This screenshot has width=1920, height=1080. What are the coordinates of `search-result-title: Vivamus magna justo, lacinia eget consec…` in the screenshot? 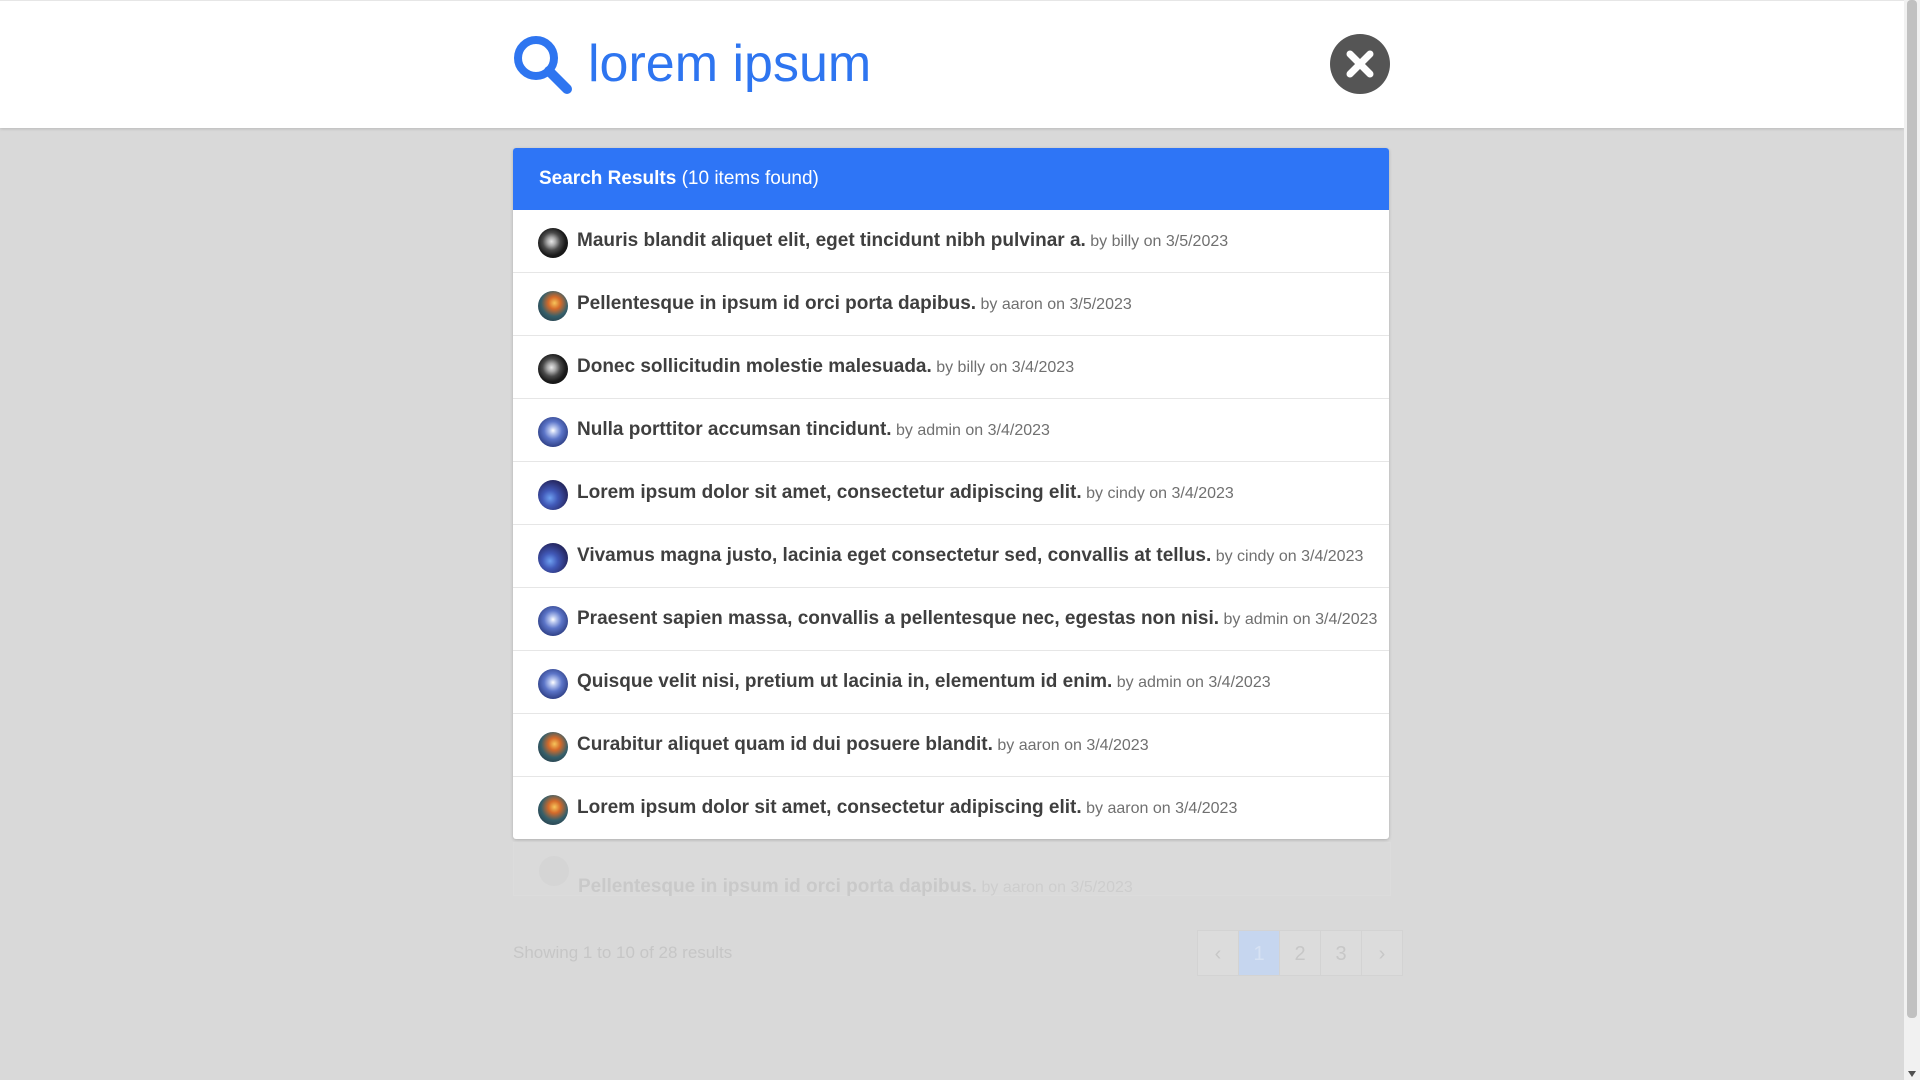 It's located at (894, 555).